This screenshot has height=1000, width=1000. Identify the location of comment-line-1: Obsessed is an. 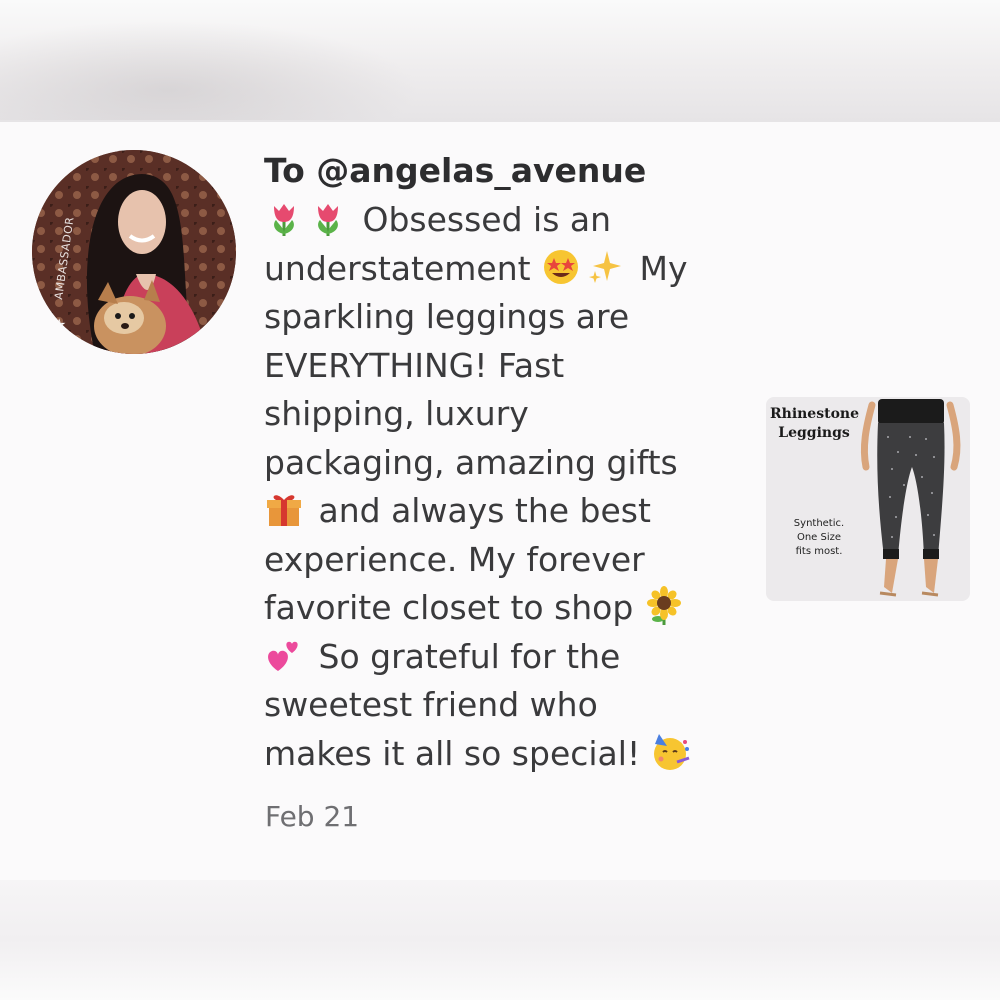
(494, 220).